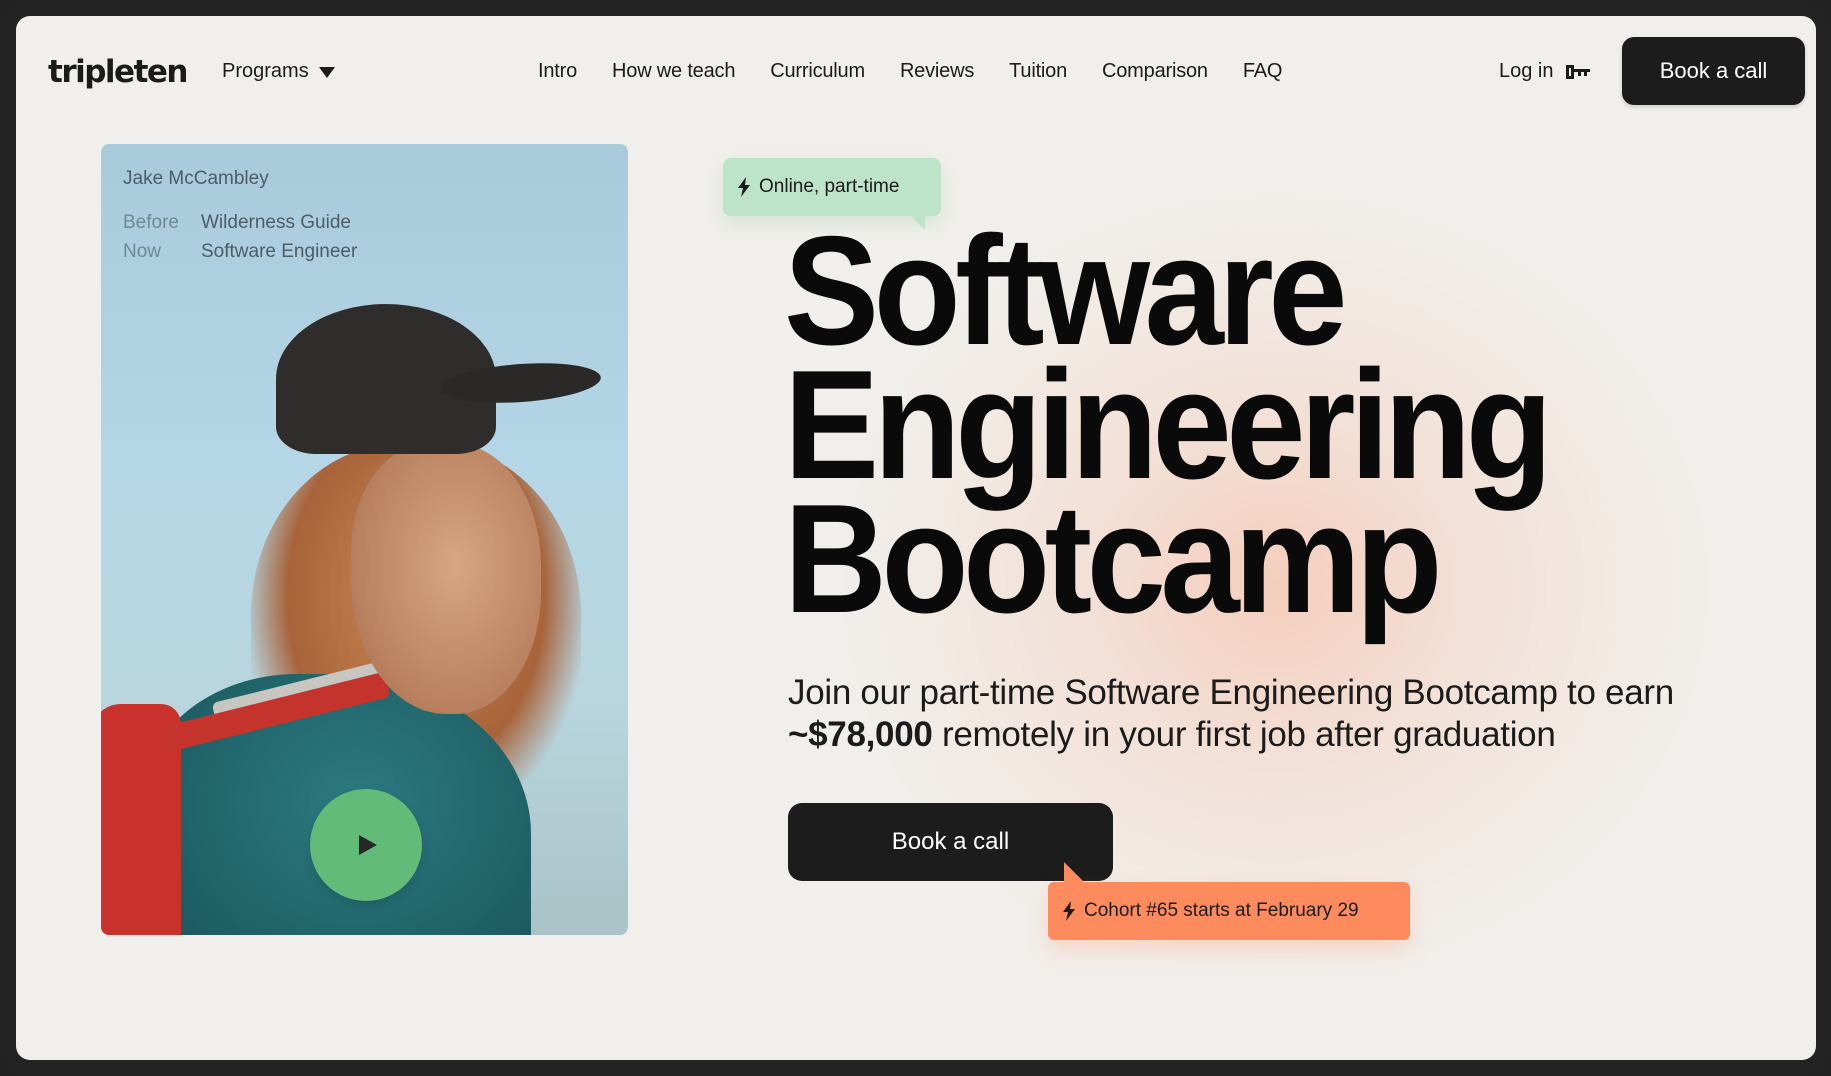 This screenshot has width=1831, height=1076. Describe the element at coordinates (1113, 558) in the screenshot. I see `hero-title-line-3: Bootcamp` at that location.